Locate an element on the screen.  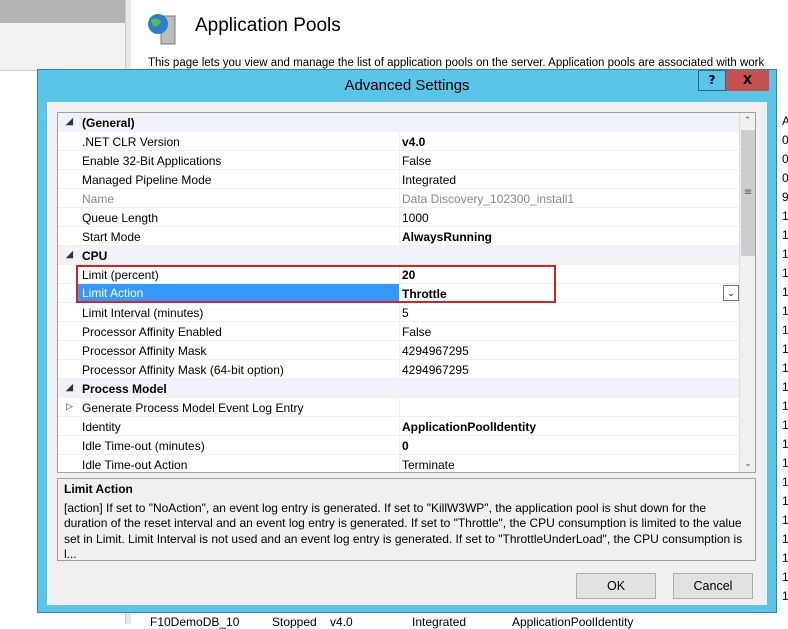
title-bar: Advanced Settings ? X is located at coordinates (407, 86).